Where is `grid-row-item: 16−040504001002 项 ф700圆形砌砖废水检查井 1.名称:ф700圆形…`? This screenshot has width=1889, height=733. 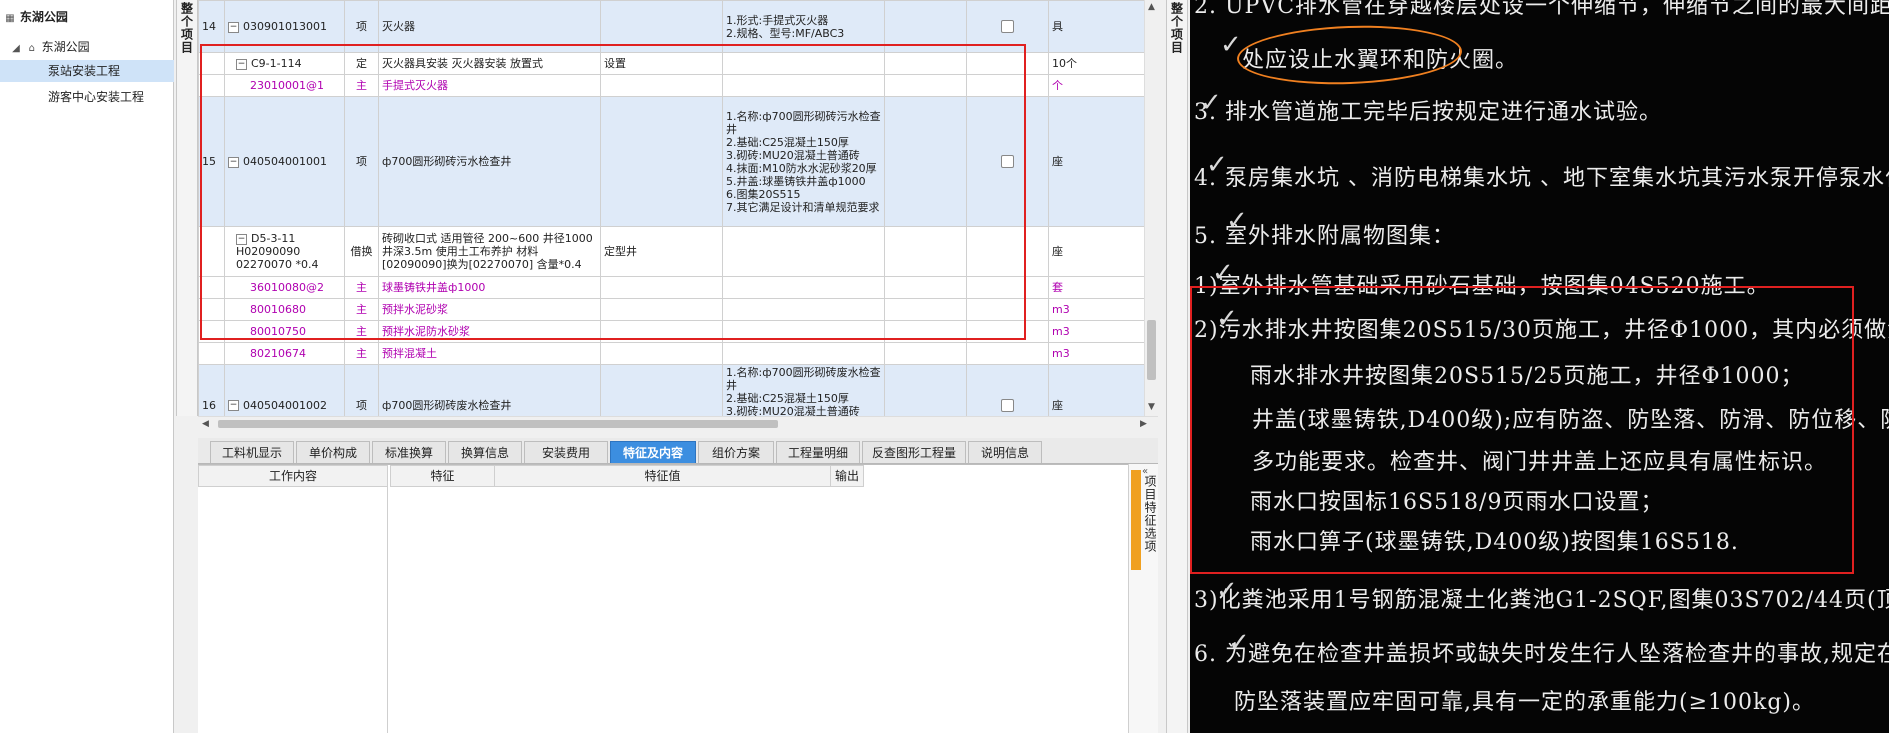 grid-row-item: 16−040504001002 项 ф700圆形砌砖废水检查井 1.名称:ф700圆形… is located at coordinates (678, 390).